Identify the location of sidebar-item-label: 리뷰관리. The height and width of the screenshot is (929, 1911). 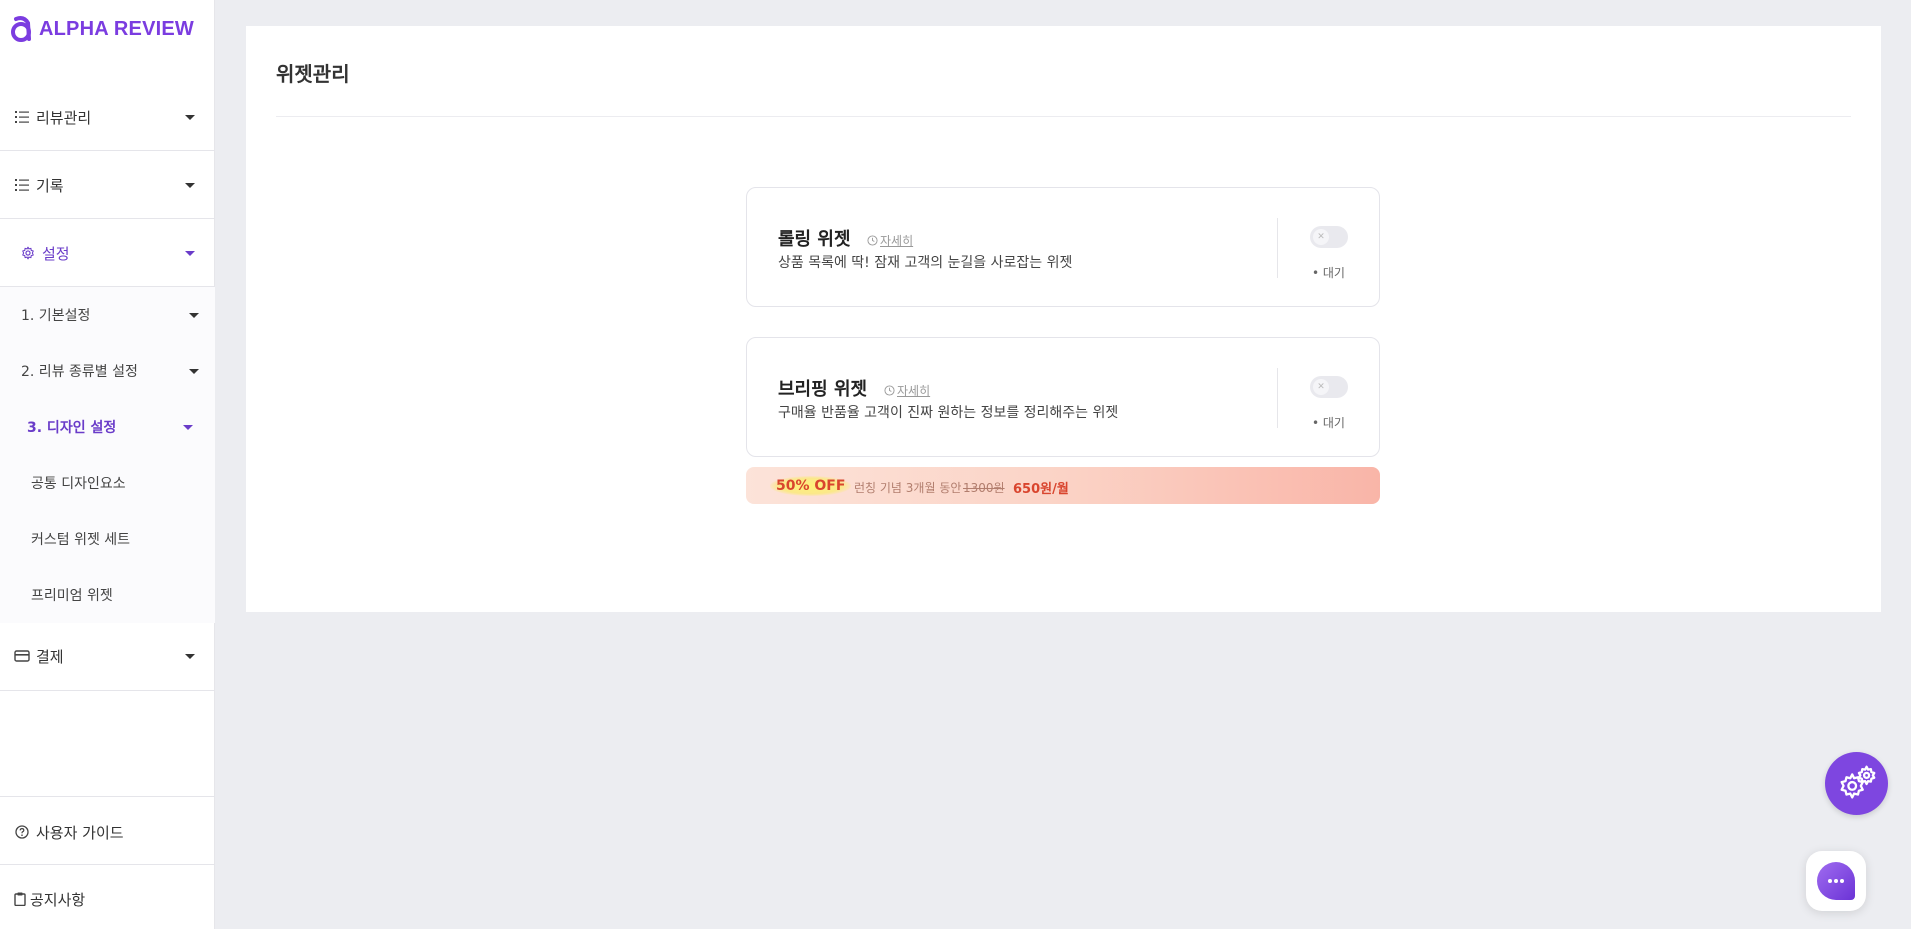
(64, 117).